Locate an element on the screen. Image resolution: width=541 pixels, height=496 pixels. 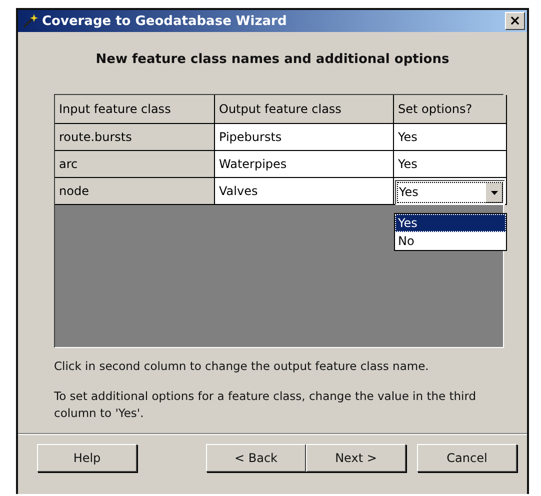
dropdown-arrow-icon is located at coordinates (494, 192).